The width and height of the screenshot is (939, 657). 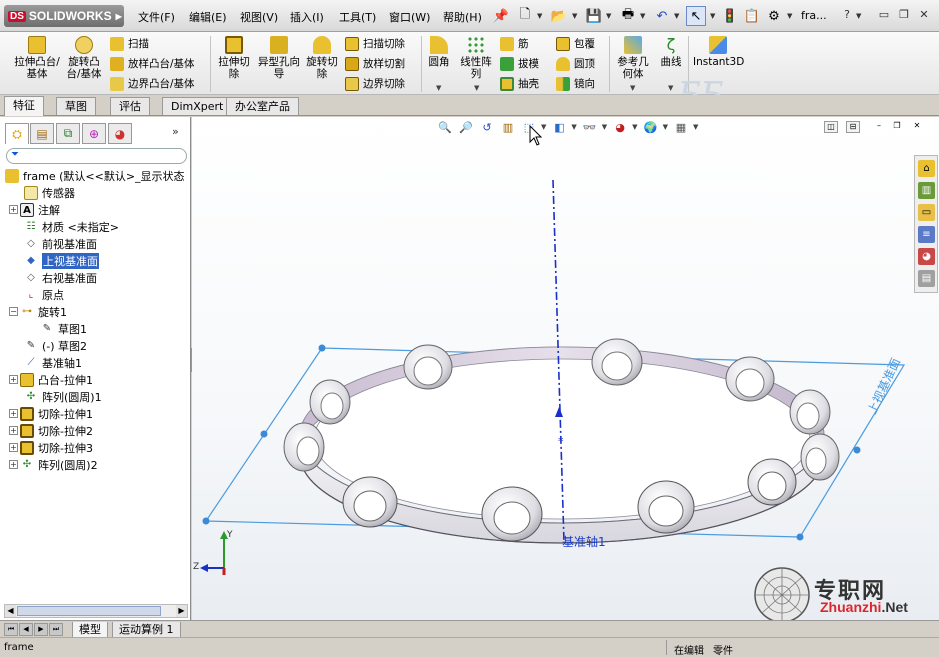 I want to click on new-document-icon: 🗋, so click(x=525, y=16).